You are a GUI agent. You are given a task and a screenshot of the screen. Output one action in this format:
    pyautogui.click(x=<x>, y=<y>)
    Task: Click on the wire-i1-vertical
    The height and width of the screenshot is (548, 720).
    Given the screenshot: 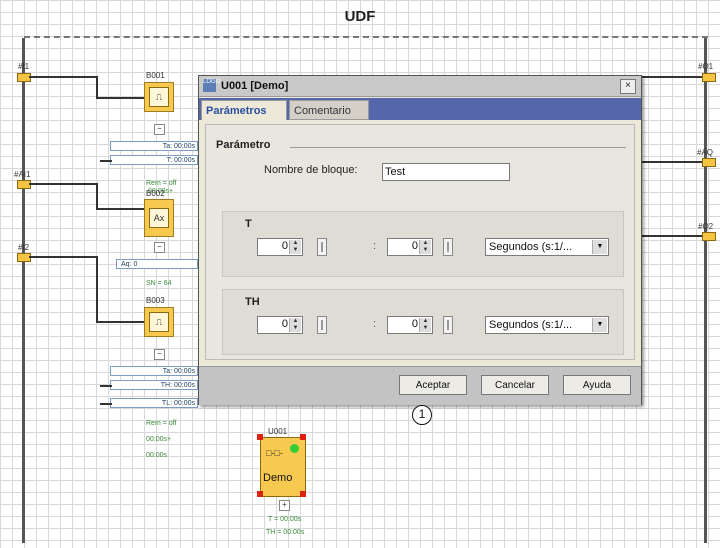 What is the action you would take?
    pyautogui.click(x=97, y=87)
    